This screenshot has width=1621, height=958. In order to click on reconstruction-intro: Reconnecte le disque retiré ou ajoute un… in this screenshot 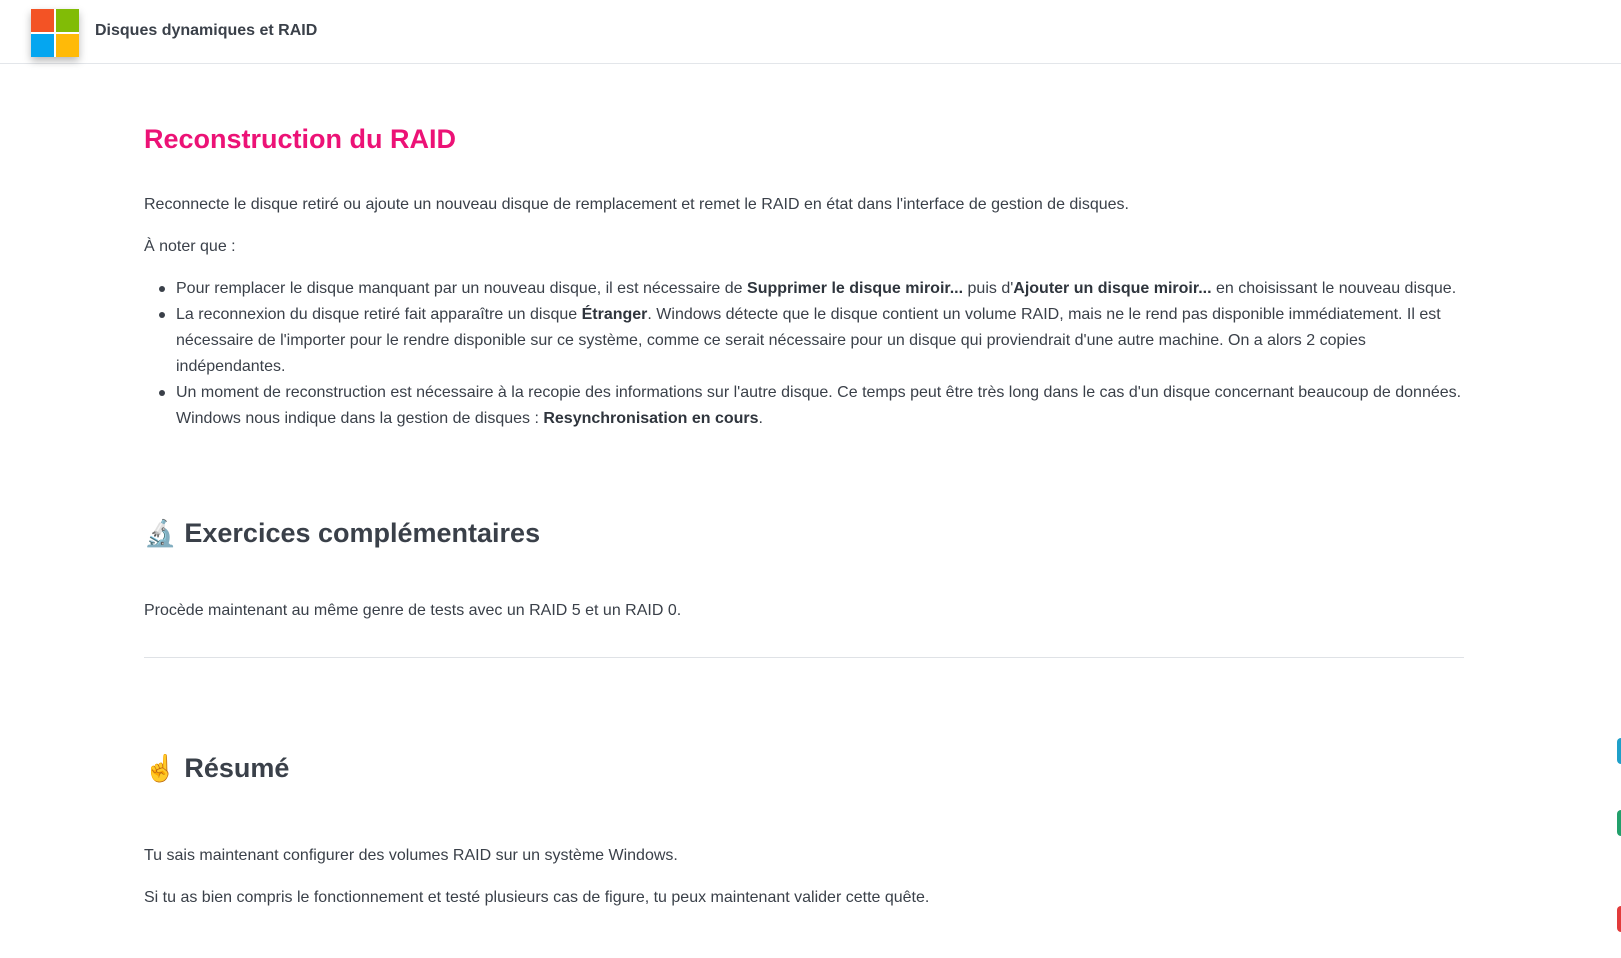, I will do `click(636, 204)`.